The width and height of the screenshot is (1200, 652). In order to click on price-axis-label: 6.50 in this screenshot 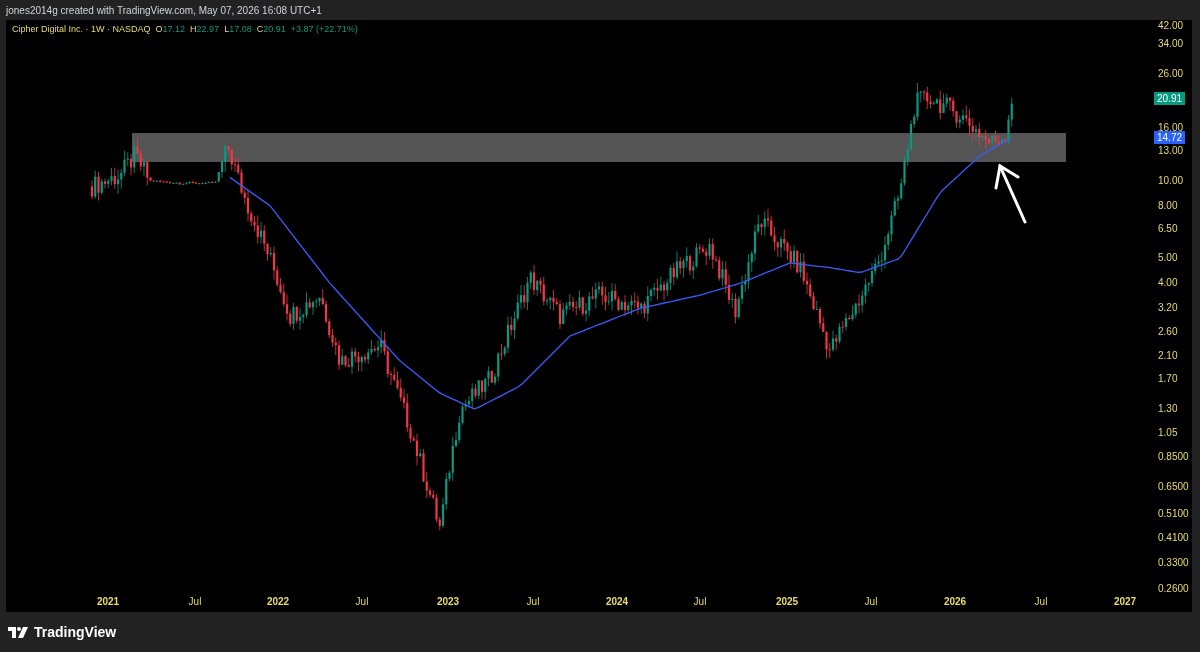, I will do `click(1168, 228)`.